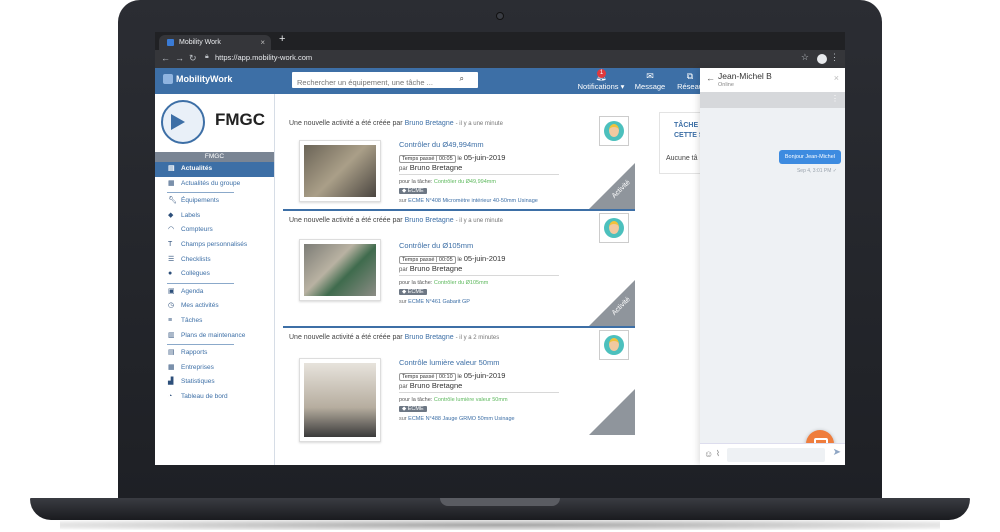  I want to click on chat-header: ← Jean-Michel B Online ×, so click(772, 80).